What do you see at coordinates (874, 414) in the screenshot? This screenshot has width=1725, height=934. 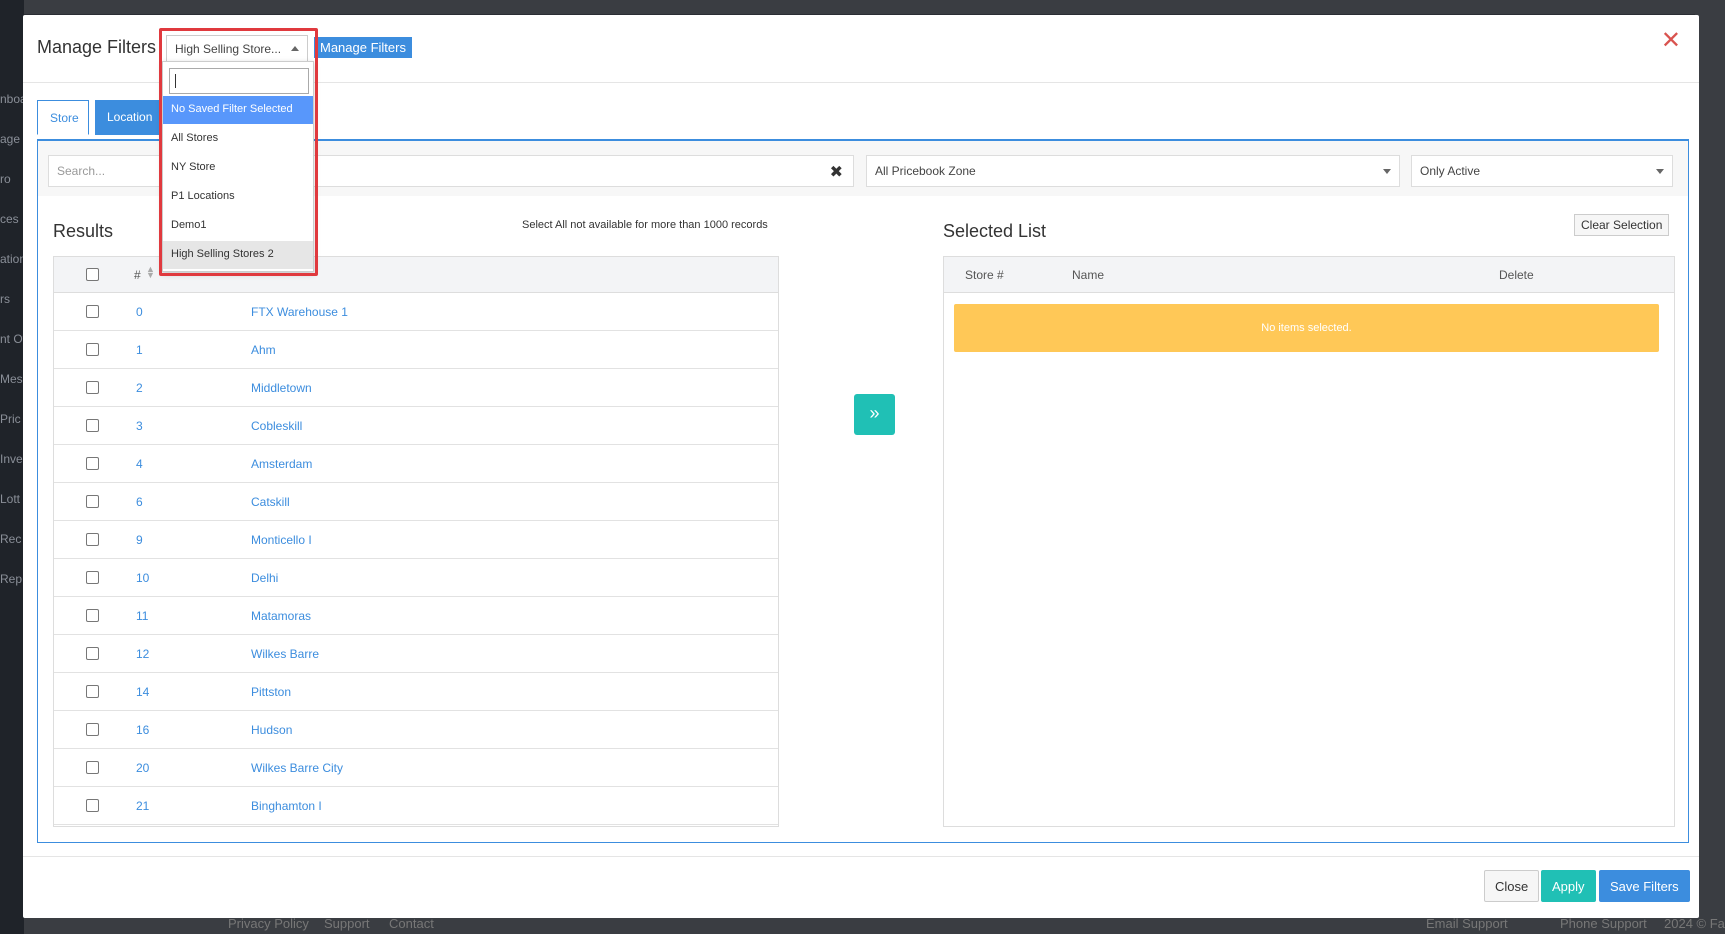 I see `move-selected-button: »` at bounding box center [874, 414].